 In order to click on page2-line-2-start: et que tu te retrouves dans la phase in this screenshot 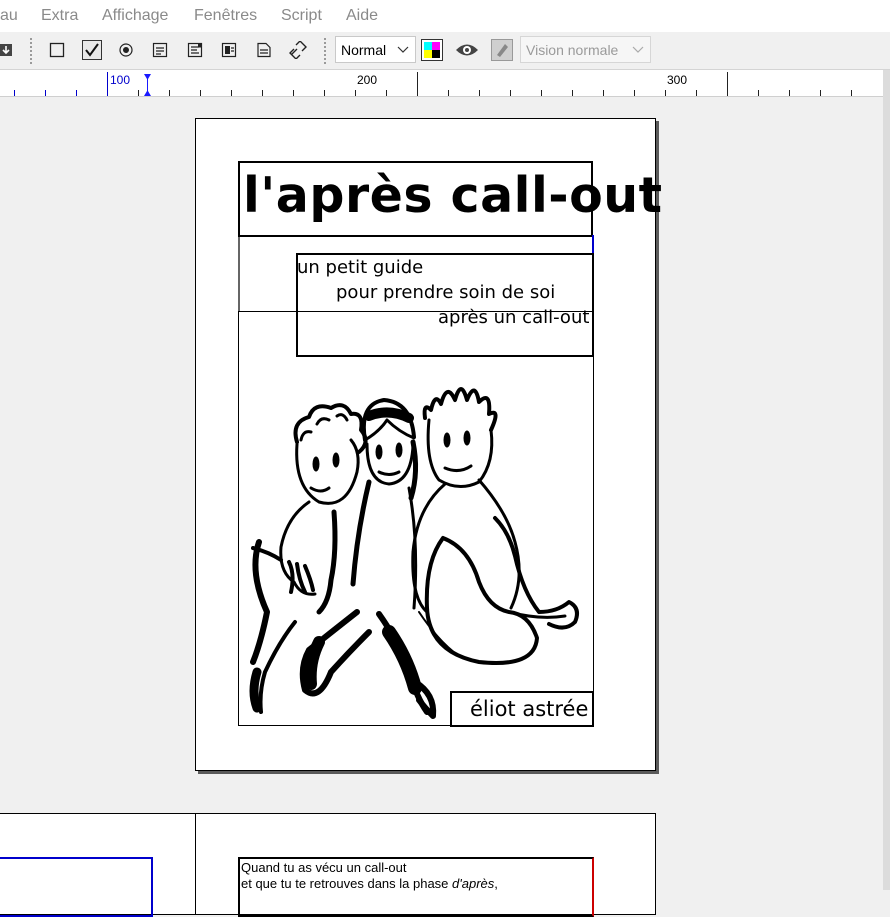, I will do `click(347, 883)`.